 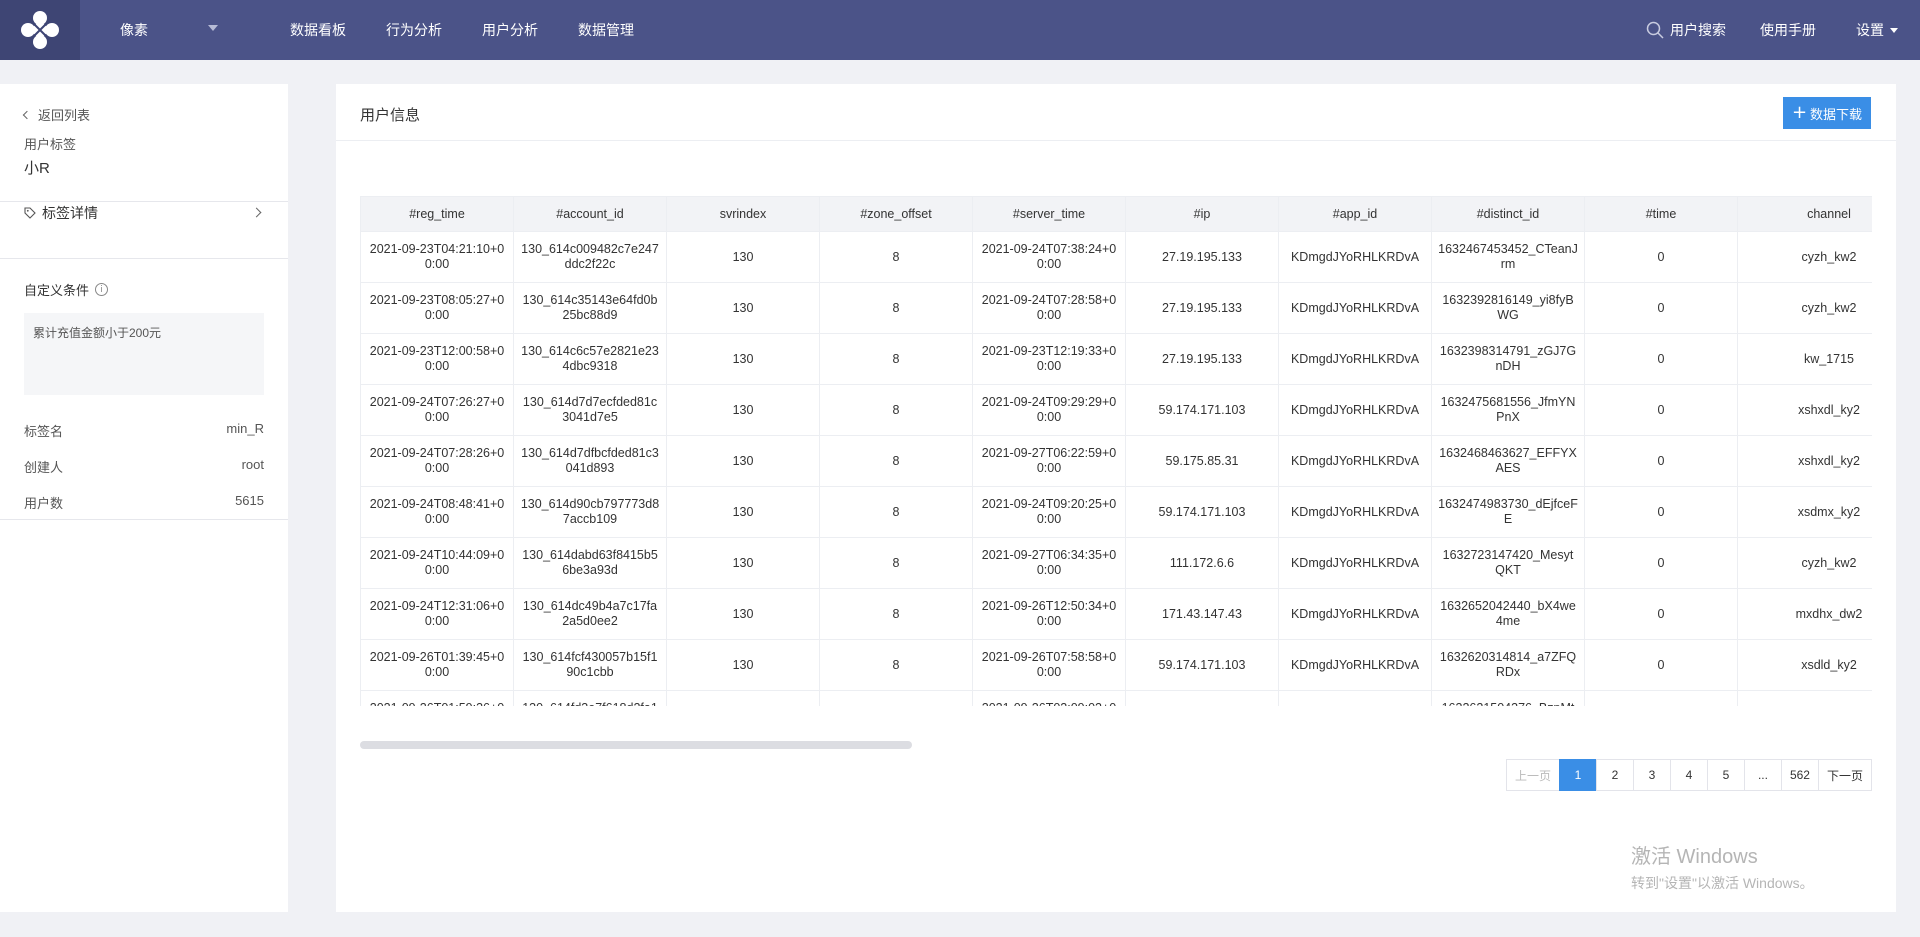 What do you see at coordinates (256, 212) in the screenshot?
I see `chevron-right-icon` at bounding box center [256, 212].